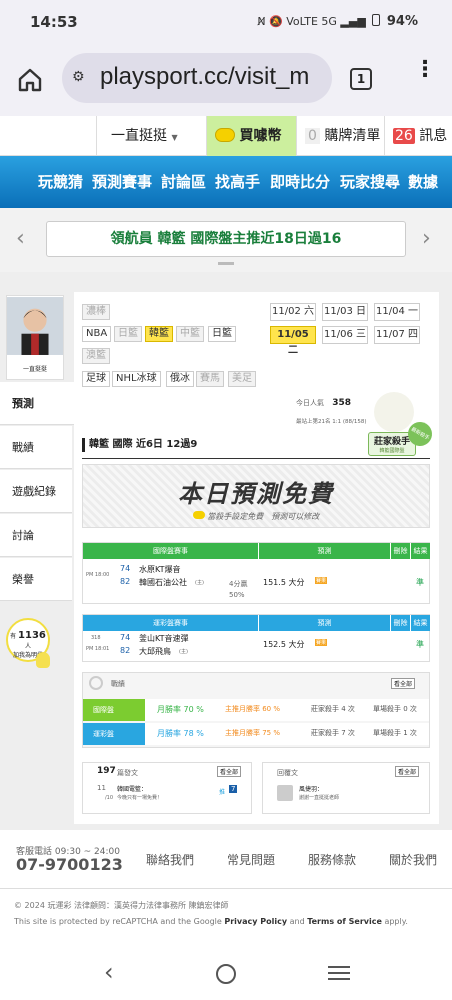 The image size is (452, 1000). I want to click on footer-link-contact: 聯絡我們, so click(170, 859).